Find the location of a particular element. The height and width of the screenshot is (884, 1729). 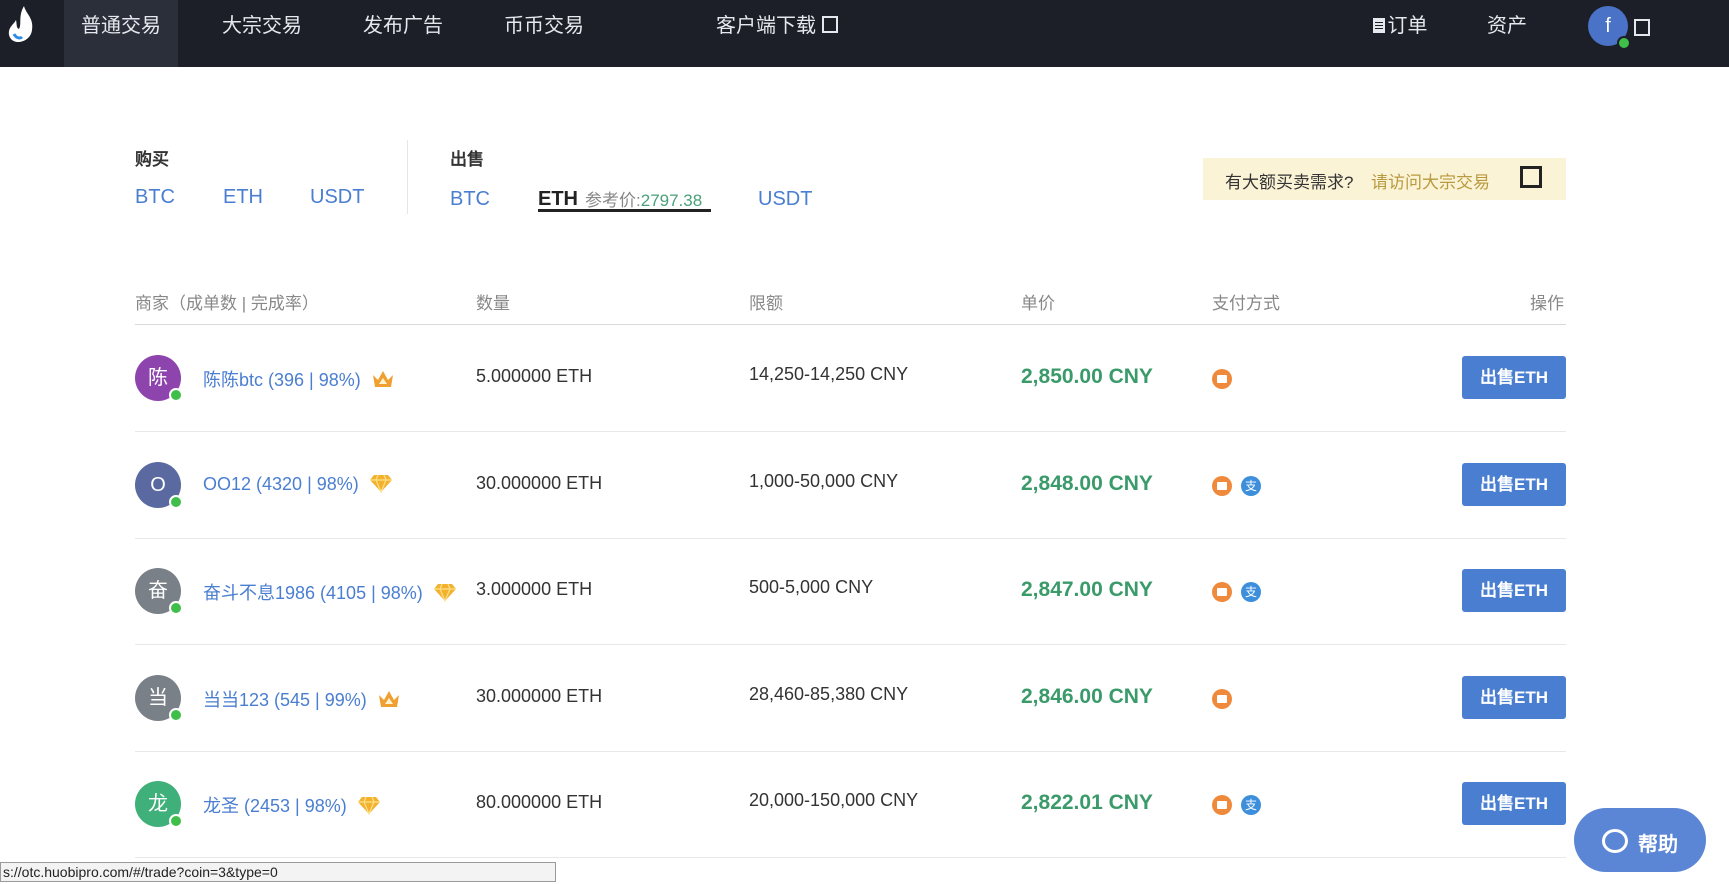

nav-block-trade: 大宗交易 is located at coordinates (262, 33).